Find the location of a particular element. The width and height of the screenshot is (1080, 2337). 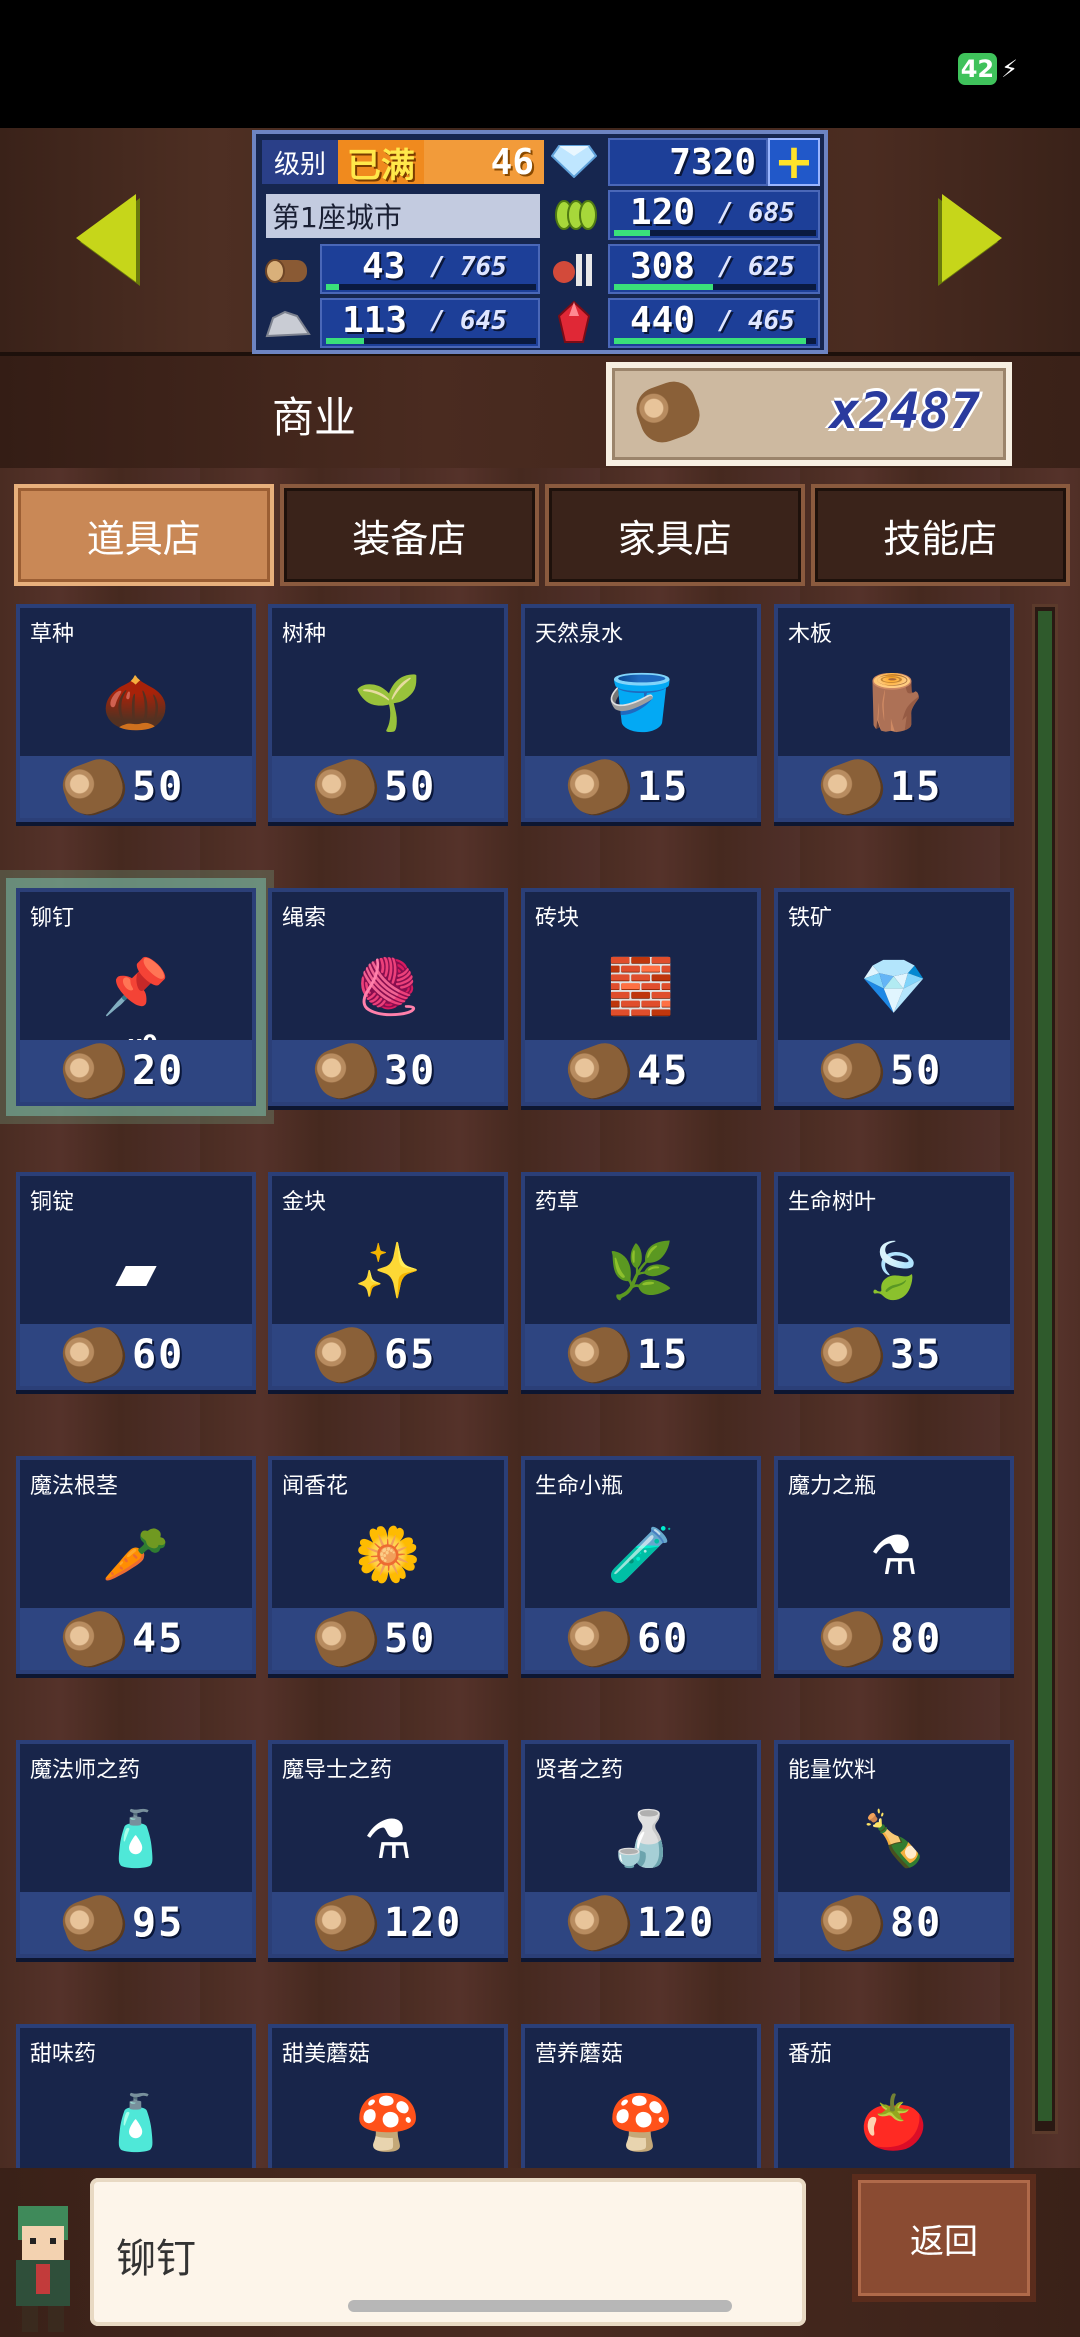

shop-item: 生命小瓶 🧪 60 is located at coordinates (641, 1565).